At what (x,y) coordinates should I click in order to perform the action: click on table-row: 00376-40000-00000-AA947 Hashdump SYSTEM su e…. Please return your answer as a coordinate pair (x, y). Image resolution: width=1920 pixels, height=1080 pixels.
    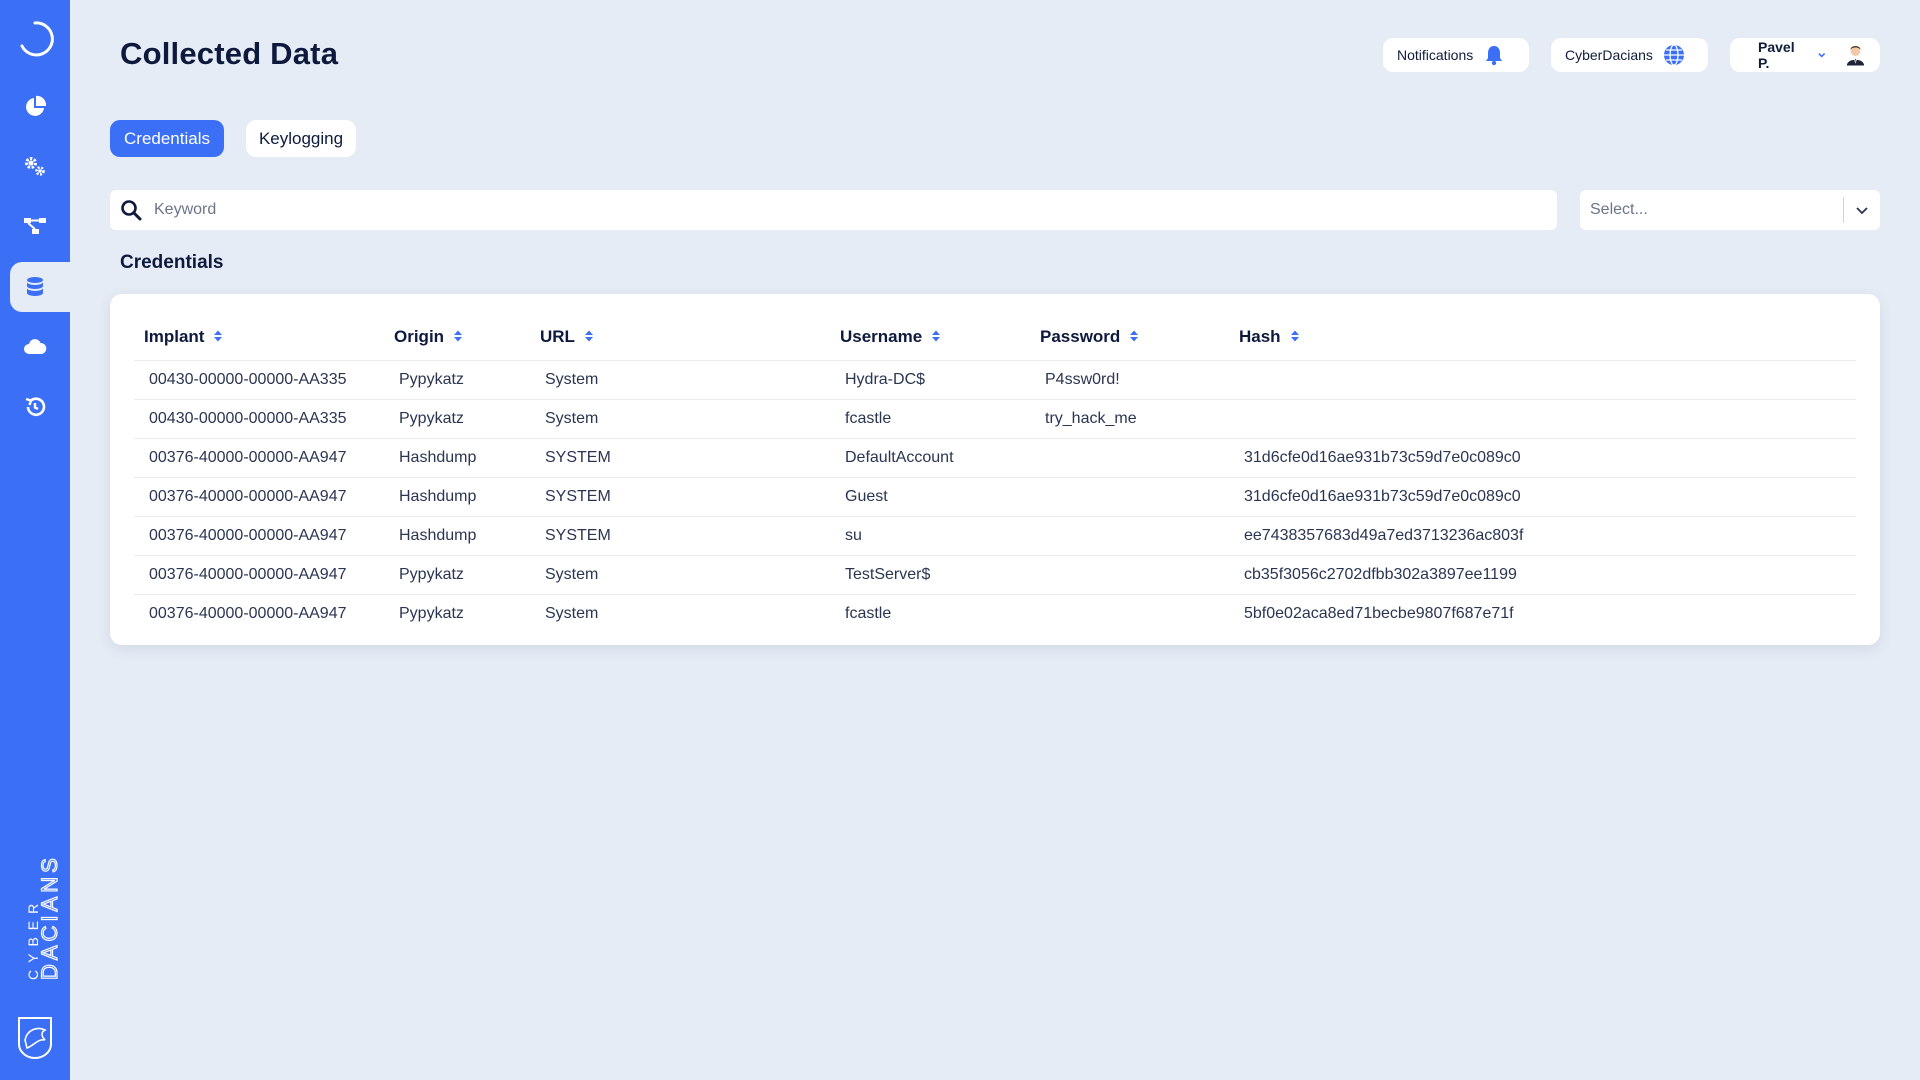
    Looking at the image, I should click on (995, 535).